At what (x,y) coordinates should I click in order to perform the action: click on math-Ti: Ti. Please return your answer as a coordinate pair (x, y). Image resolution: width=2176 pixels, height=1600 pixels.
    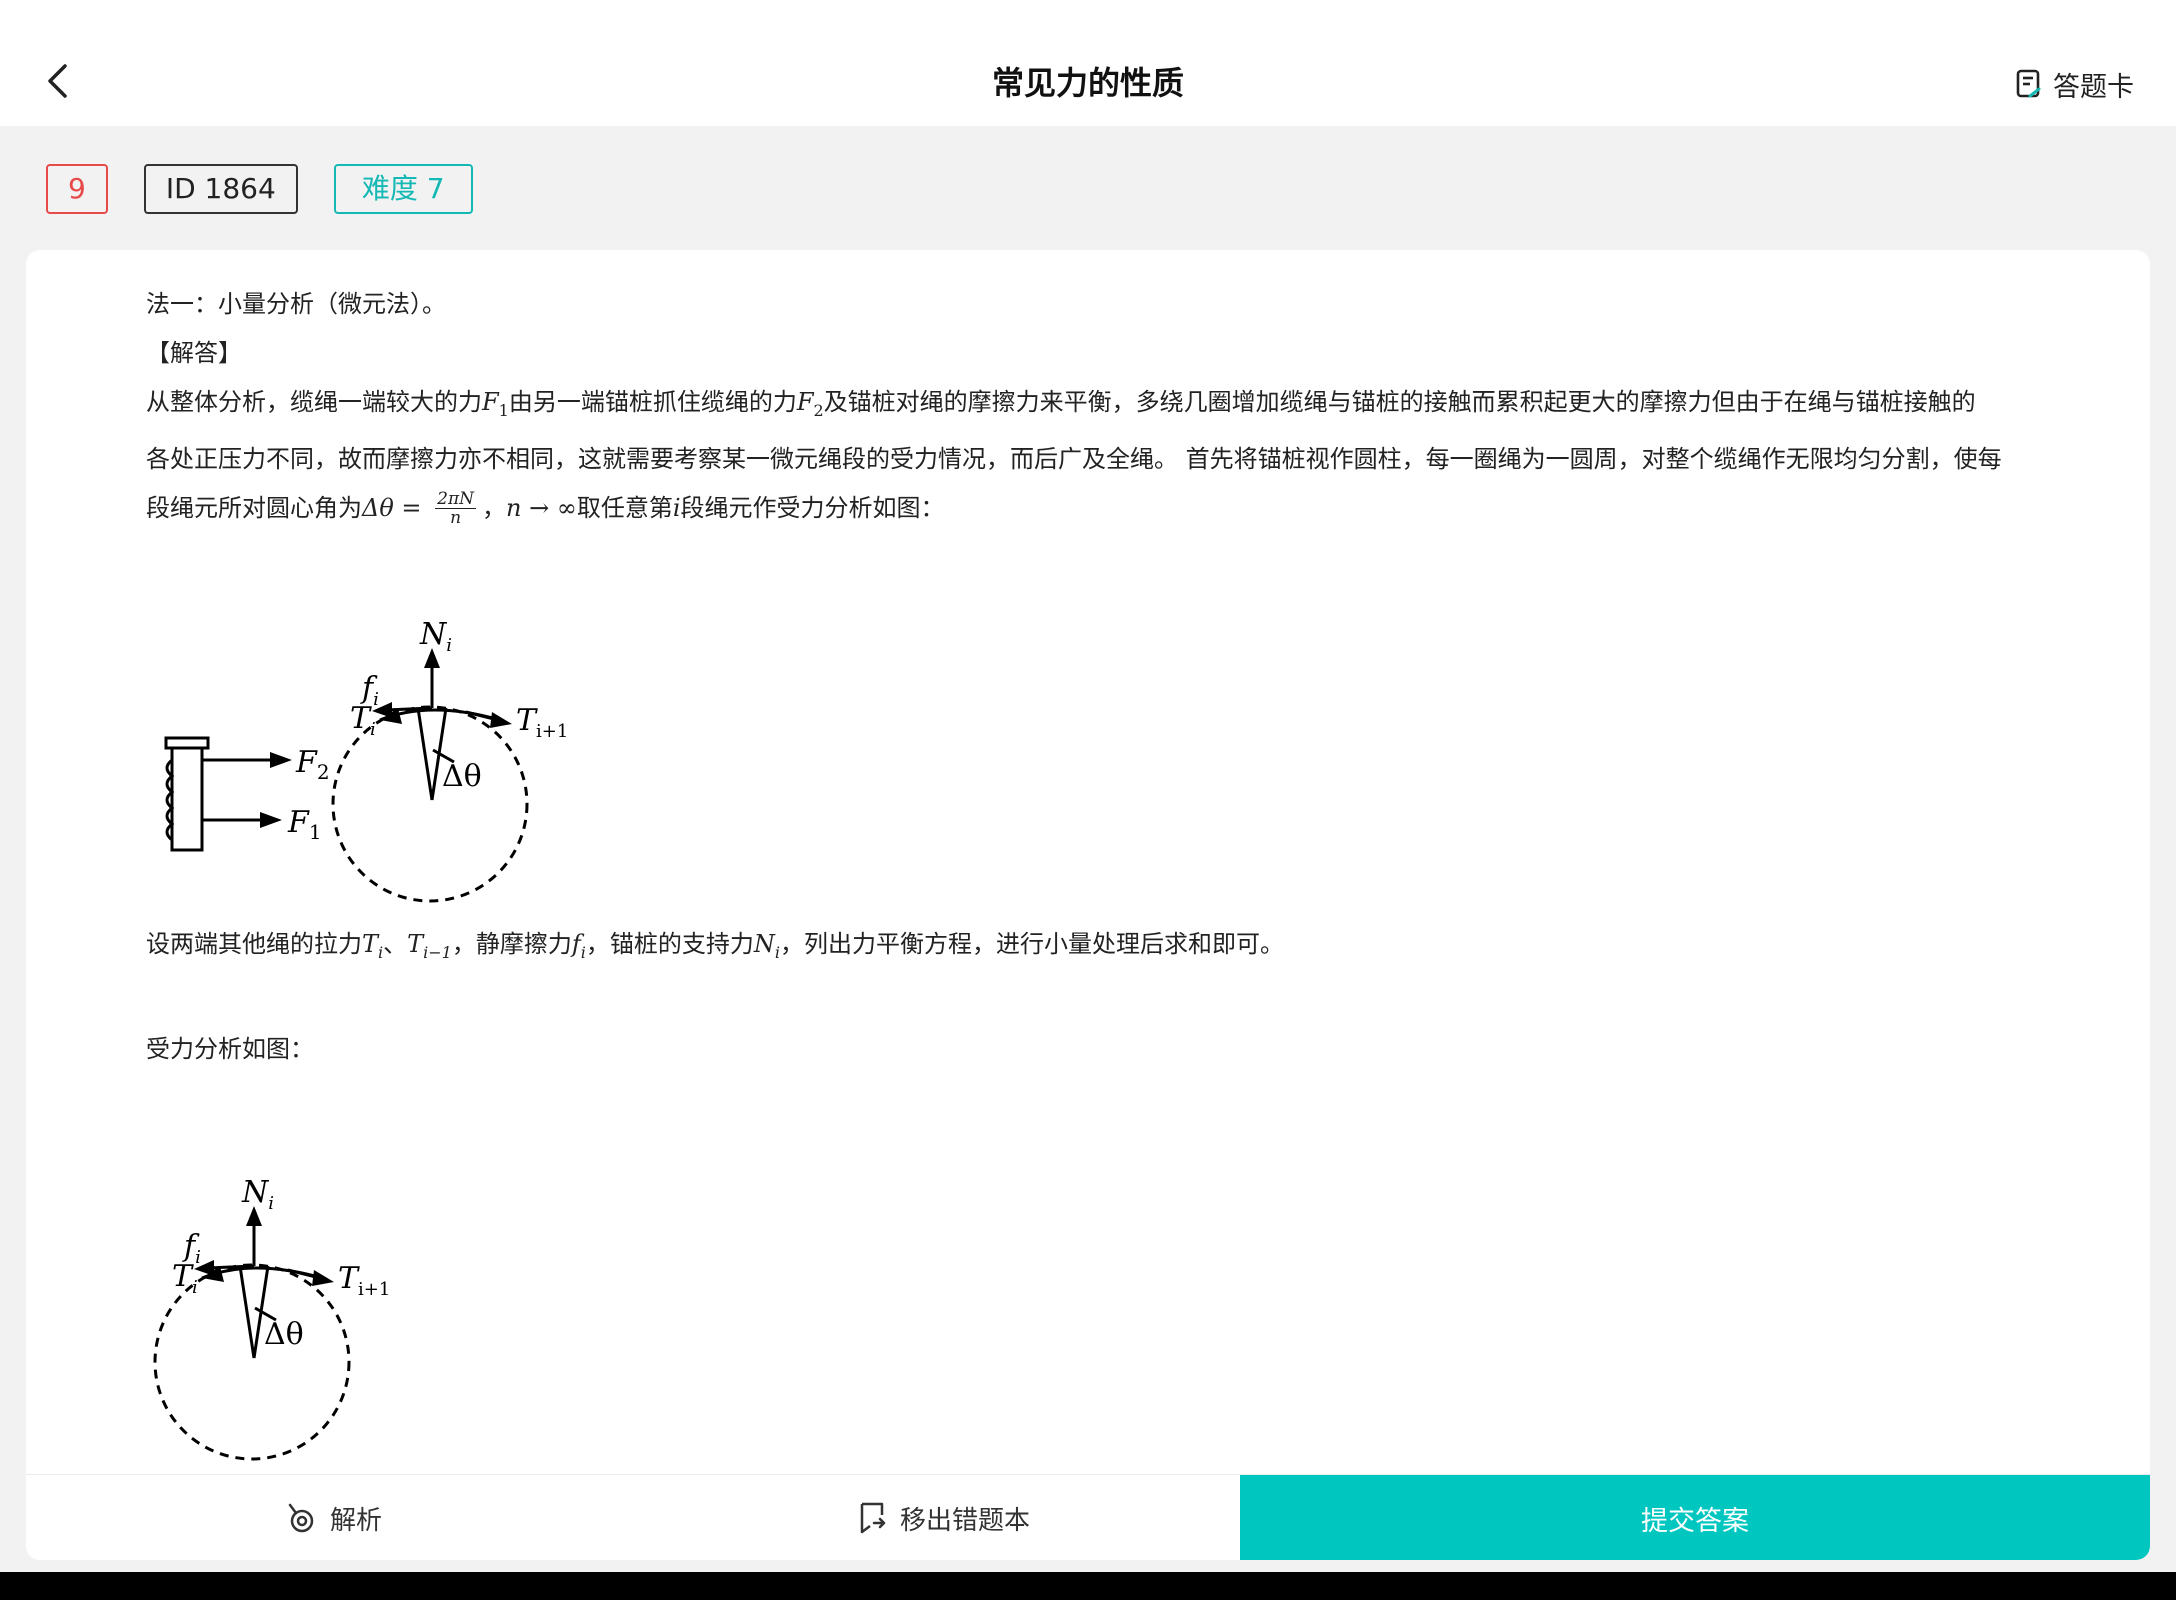
    Looking at the image, I should click on (373, 946).